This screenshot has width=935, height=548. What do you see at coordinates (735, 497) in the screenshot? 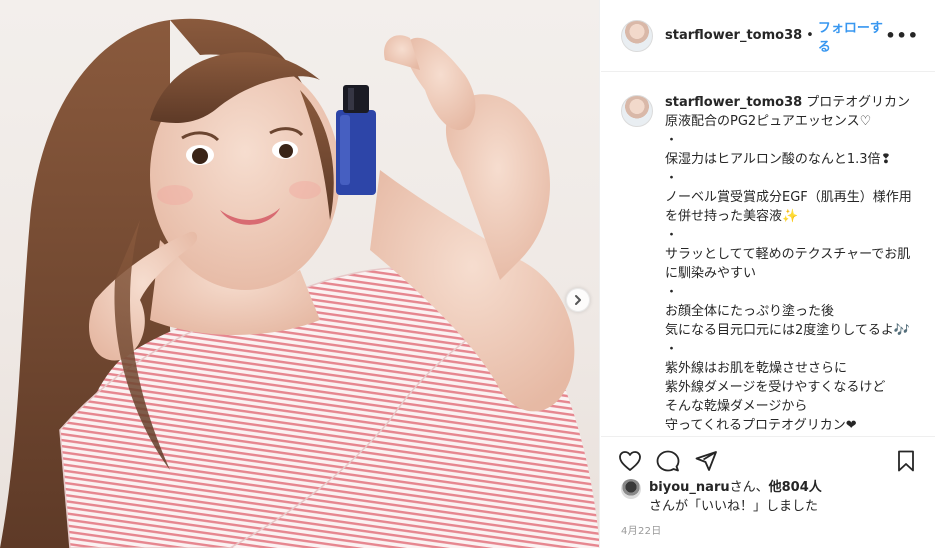
I see `likes-text: biyou_naruさん、他804人 さんが「いいね！」しました` at bounding box center [735, 497].